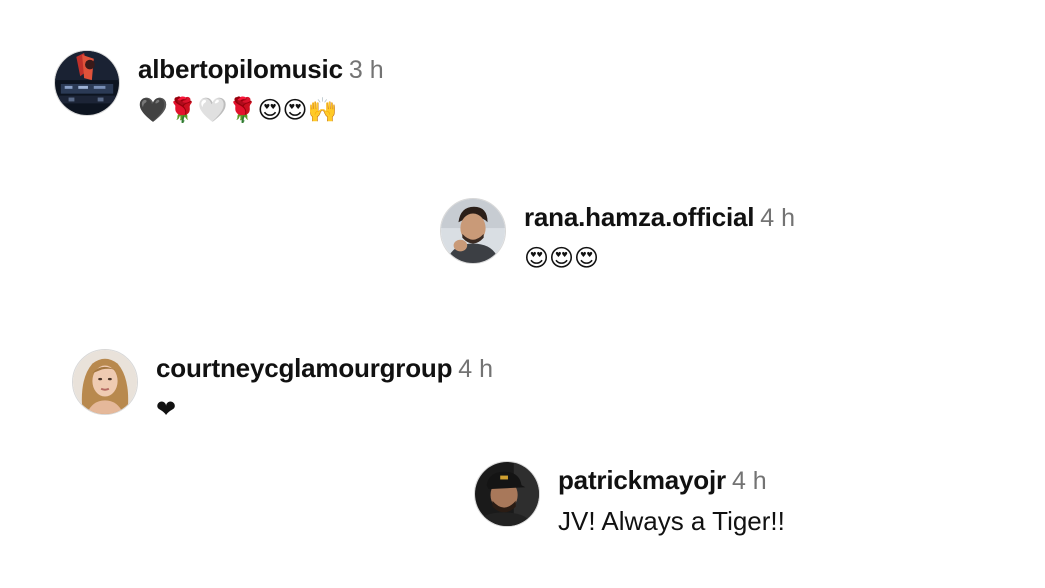 The width and height of the screenshot is (1045, 588). Describe the element at coordinates (629, 499) in the screenshot. I see `comment-item: patrickmayojr 4 h JV! Always a Tiger!!` at that location.